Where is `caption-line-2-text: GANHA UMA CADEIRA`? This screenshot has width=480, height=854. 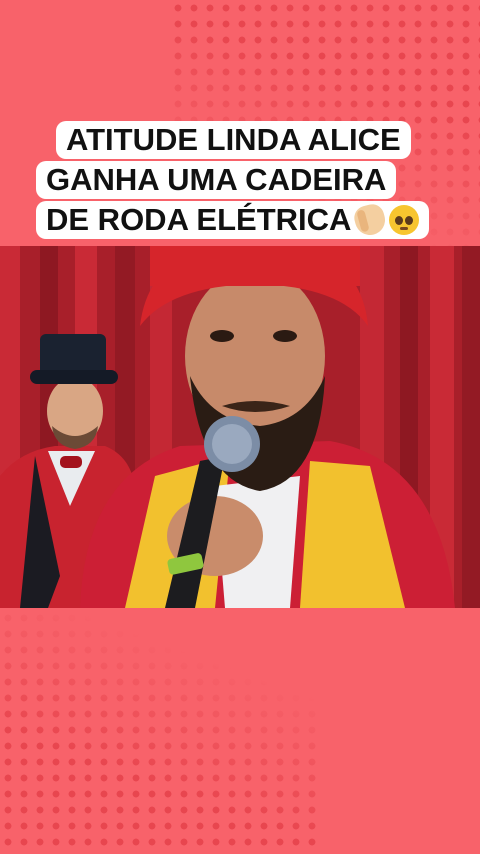
caption-line-2-text: GANHA UMA CADEIRA is located at coordinates (216, 179).